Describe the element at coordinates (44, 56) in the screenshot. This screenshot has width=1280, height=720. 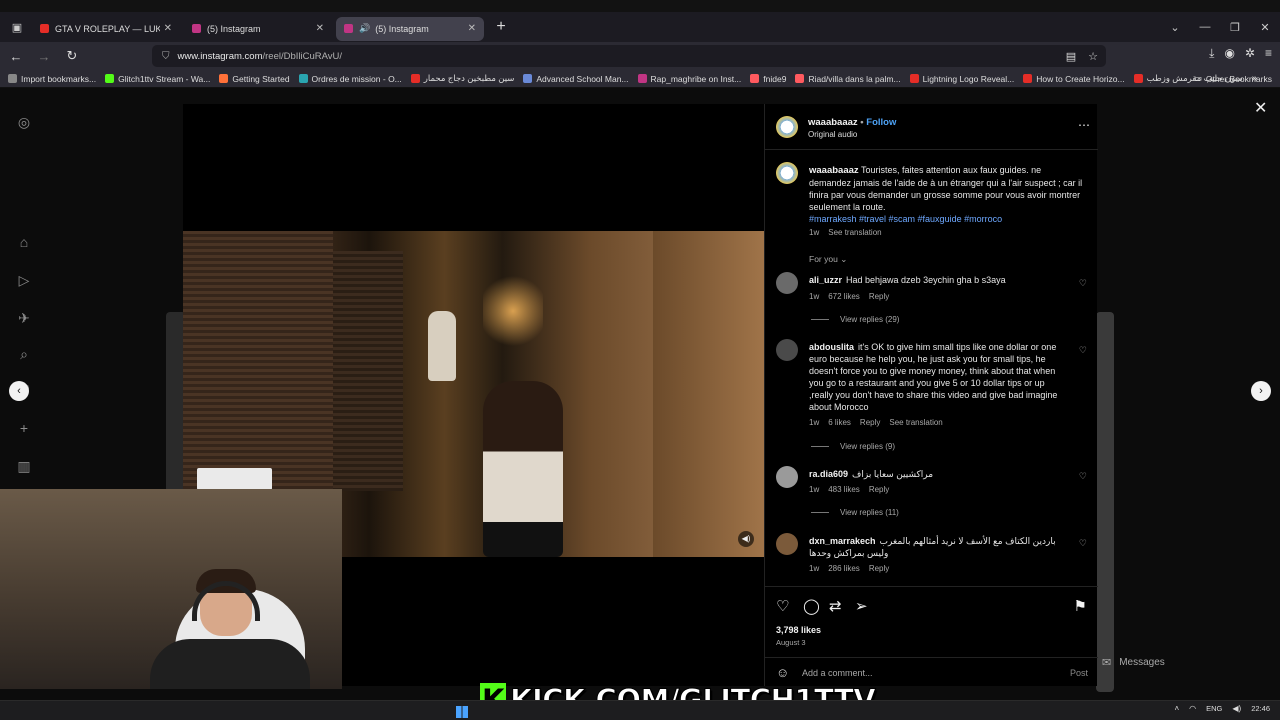
I see `forward-button: →` at that location.